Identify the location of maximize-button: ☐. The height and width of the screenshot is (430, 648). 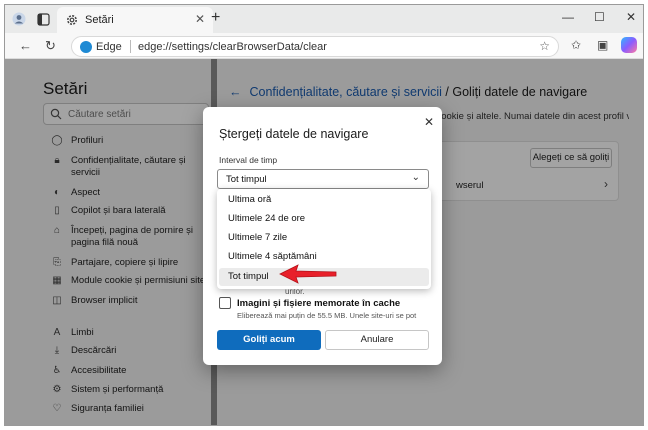
(599, 17).